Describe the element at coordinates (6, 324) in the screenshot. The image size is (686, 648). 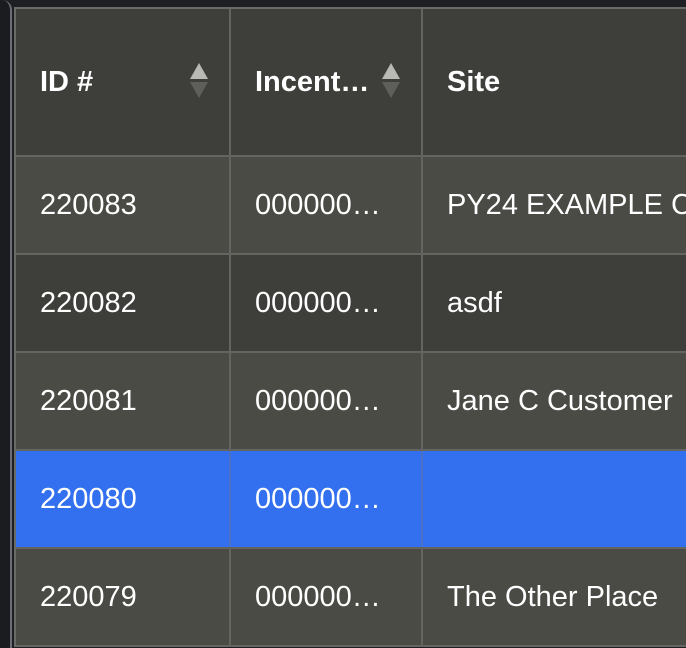
I see `panel-edge` at that location.